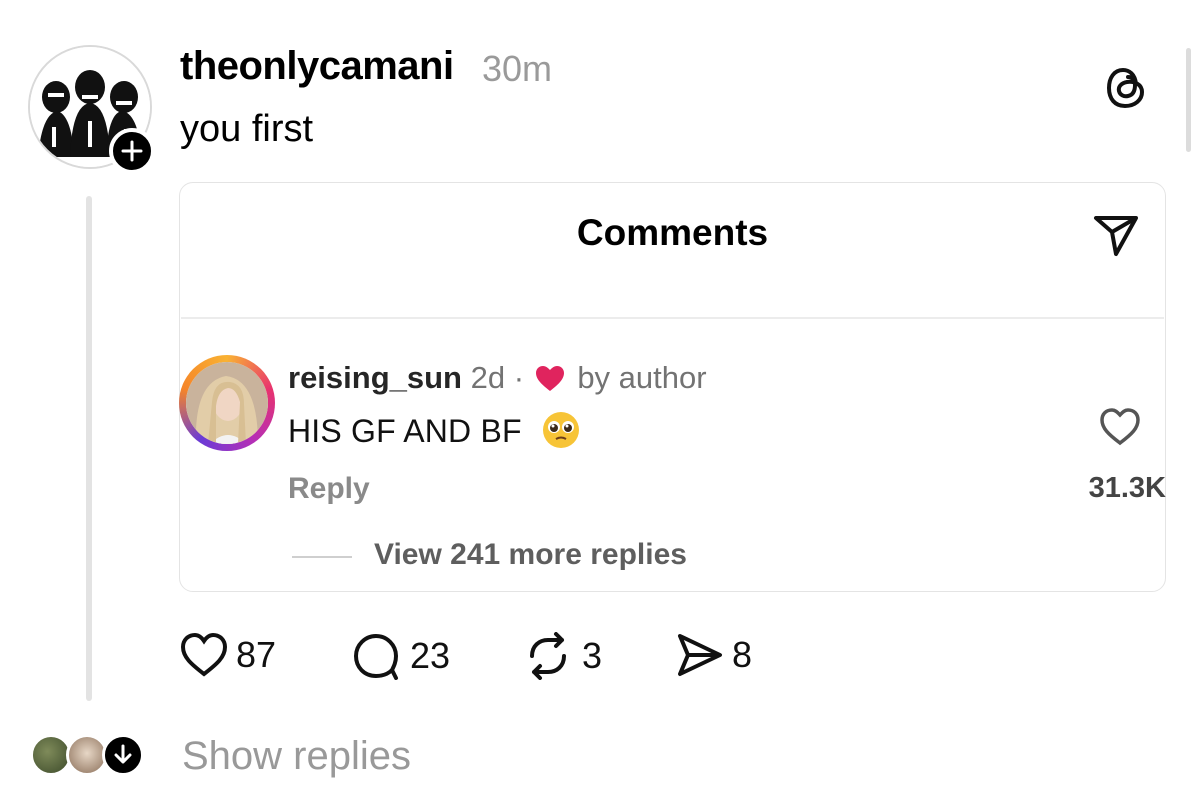 This screenshot has height=807, width=1200. I want to click on heart-outline-icon, so click(1120, 427).